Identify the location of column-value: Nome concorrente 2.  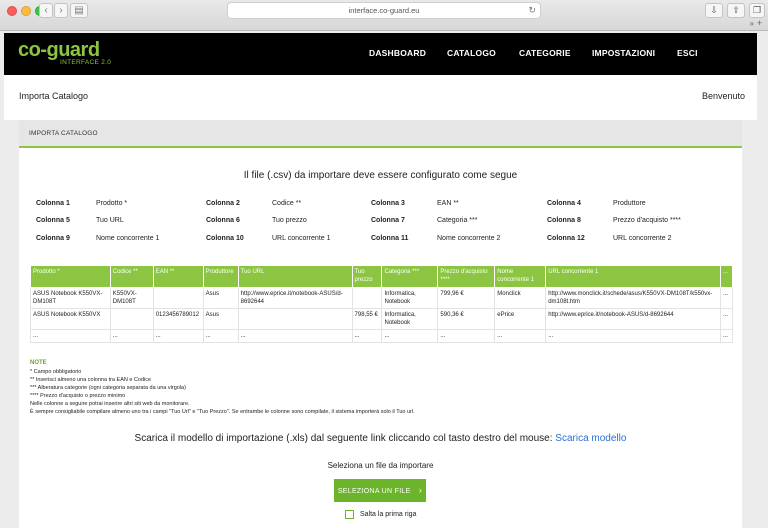
(469, 238).